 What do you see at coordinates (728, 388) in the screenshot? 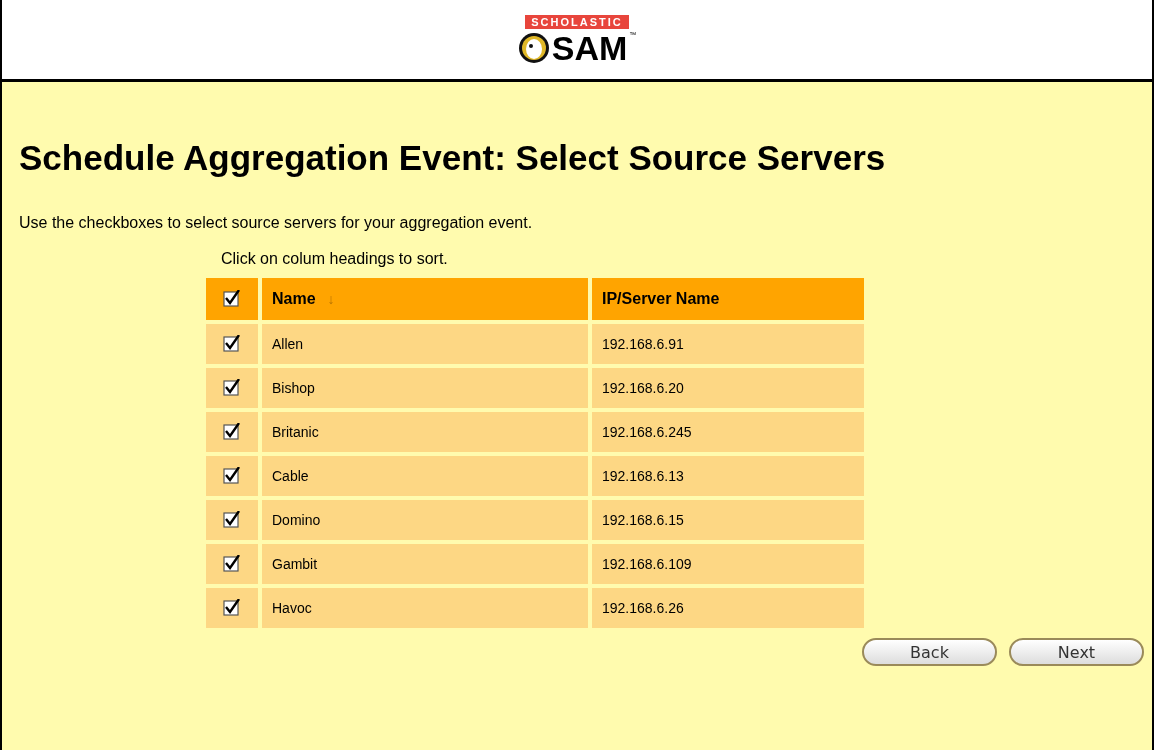
I see `table-cell: 192.168.6.20` at bounding box center [728, 388].